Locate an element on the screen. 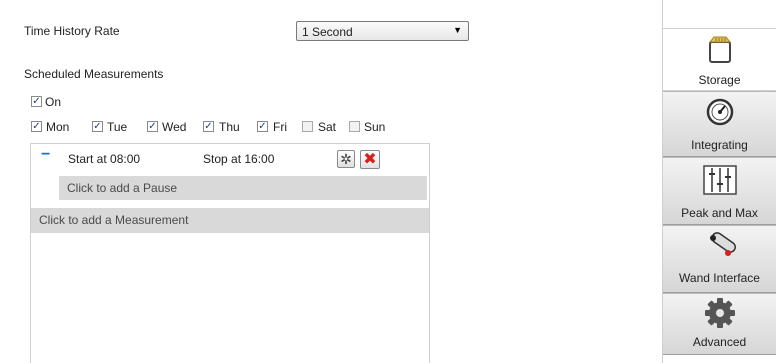 This screenshot has height=363, width=776. tab-peak-and-max: Peak and Max is located at coordinates (719, 191).